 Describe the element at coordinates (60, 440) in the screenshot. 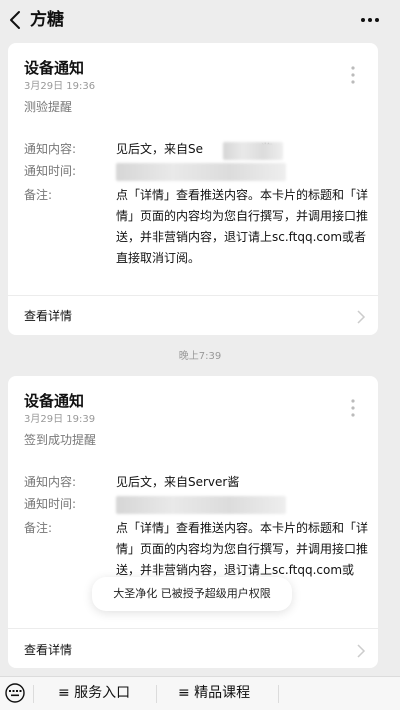

I see `card-subtitle: 签到成功提醒` at that location.